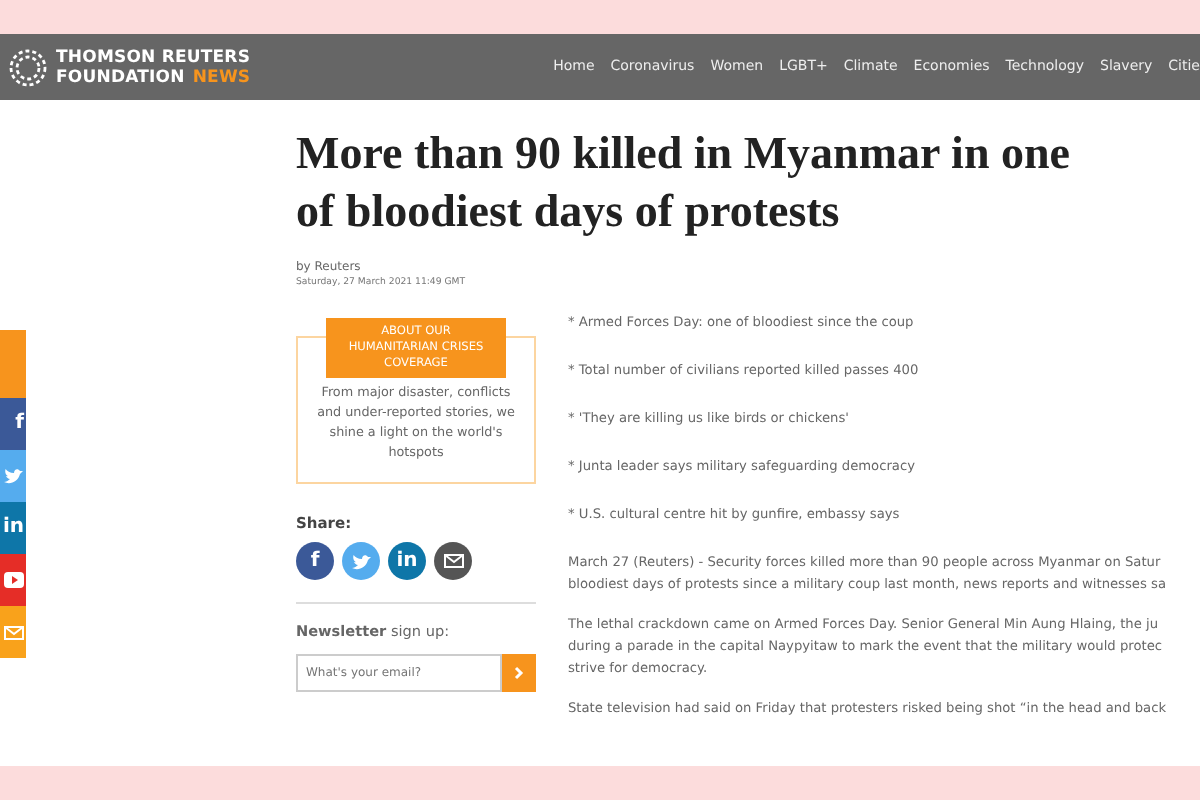  Describe the element at coordinates (153, 57) in the screenshot. I see `logo-text: THOMSON REUTERS` at that location.